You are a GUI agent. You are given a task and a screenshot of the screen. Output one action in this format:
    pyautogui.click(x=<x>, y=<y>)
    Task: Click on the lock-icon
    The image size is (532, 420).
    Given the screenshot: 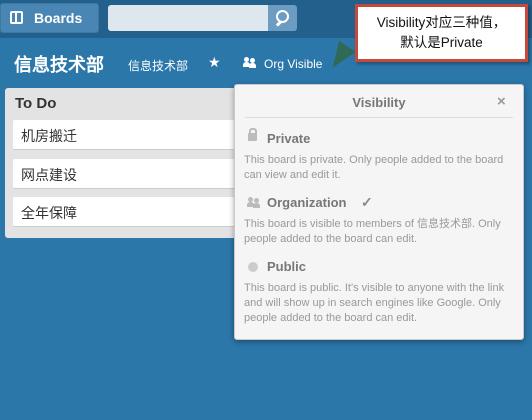 What is the action you would take?
    pyautogui.click(x=252, y=134)
    